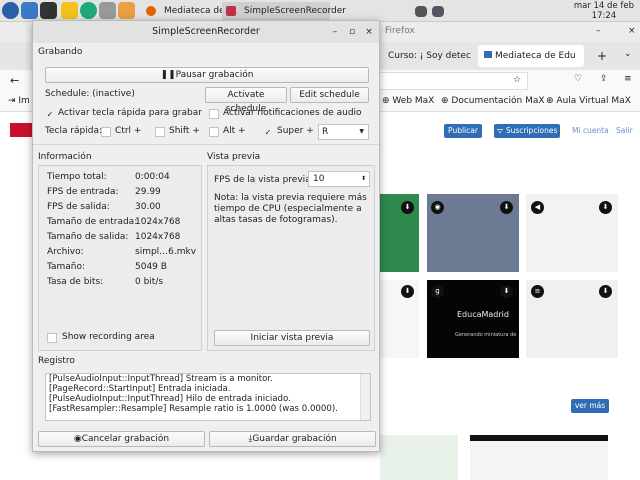 This screenshot has height=480, width=640. What do you see at coordinates (537, 291) in the screenshot?
I see `document-icon: ≡` at bounding box center [537, 291].